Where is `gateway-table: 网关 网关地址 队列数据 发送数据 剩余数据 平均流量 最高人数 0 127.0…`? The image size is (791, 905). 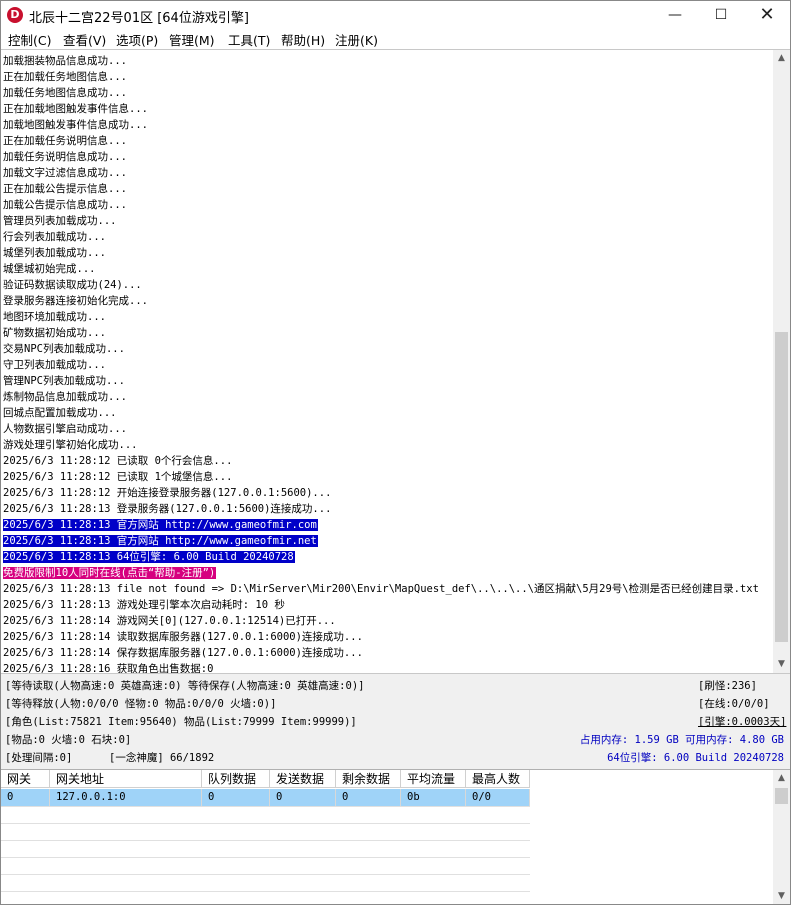
gateway-table: 网关 网关地址 队列数据 发送数据 剩余数据 平均流量 最高人数 0 127.0… is located at coordinates (395, 836).